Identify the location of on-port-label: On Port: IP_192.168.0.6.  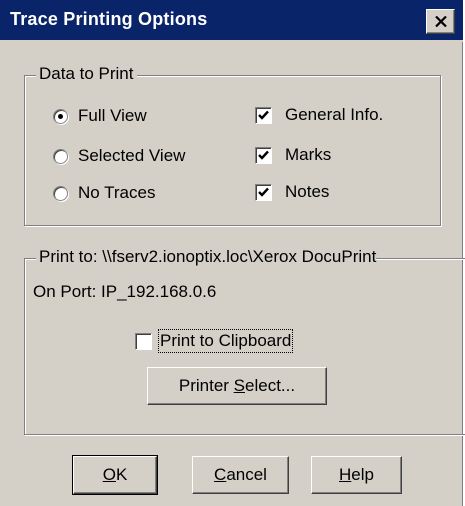
(125, 291).